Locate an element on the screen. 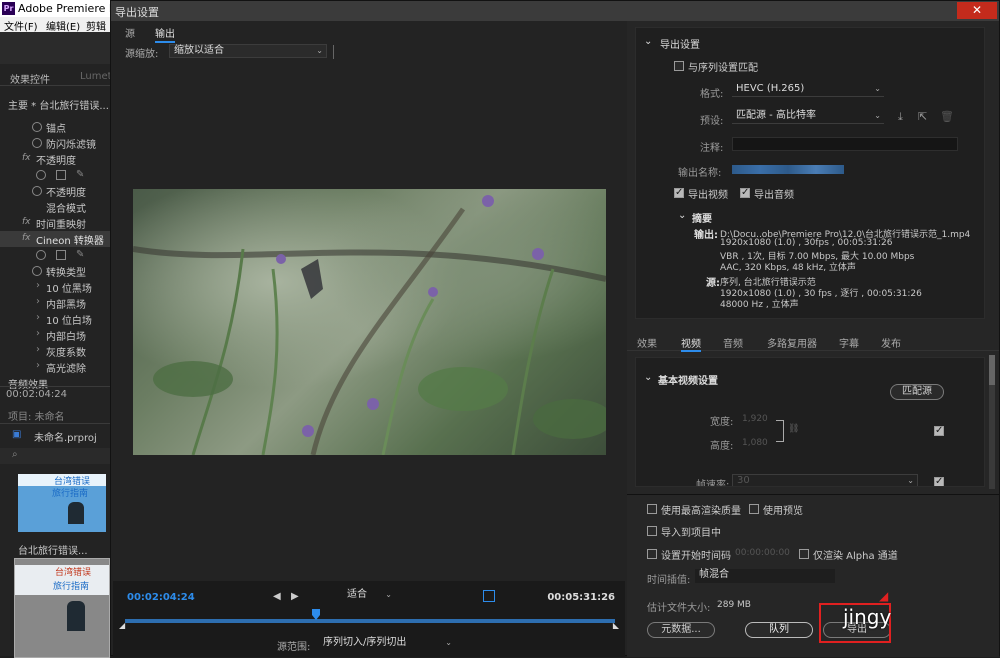  fx-row-internal-black: › 内部黑场 is located at coordinates (55, 303).